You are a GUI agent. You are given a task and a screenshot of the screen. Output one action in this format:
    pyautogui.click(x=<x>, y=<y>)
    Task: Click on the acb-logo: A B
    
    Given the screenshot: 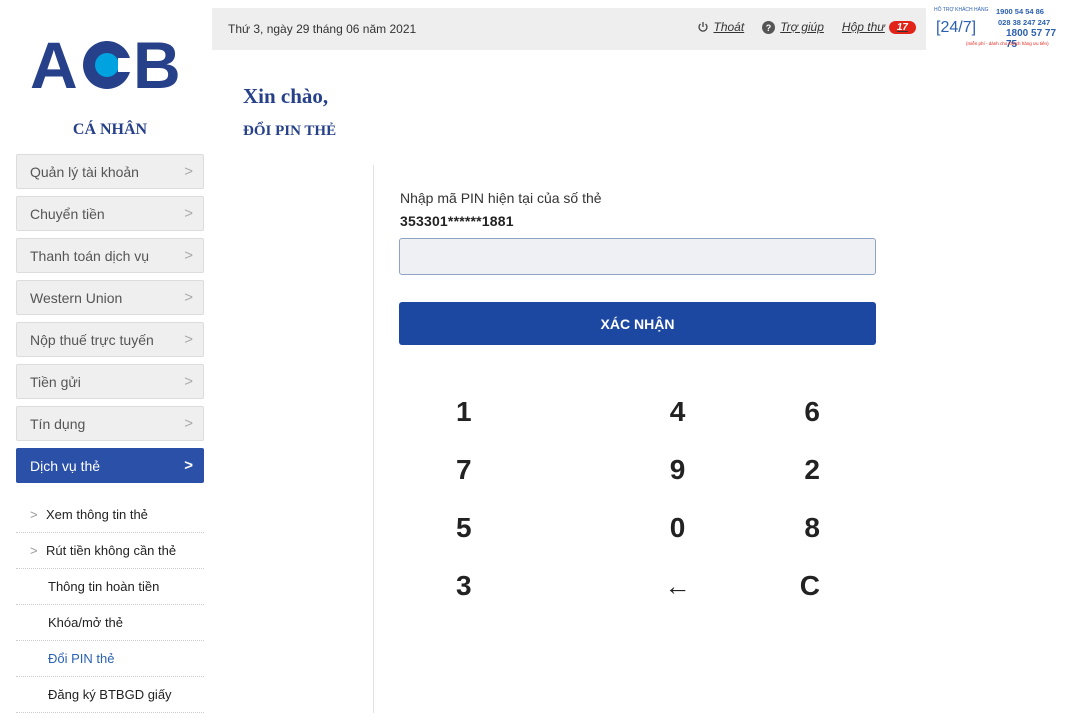 What is the action you would take?
    pyautogui.click(x=110, y=65)
    